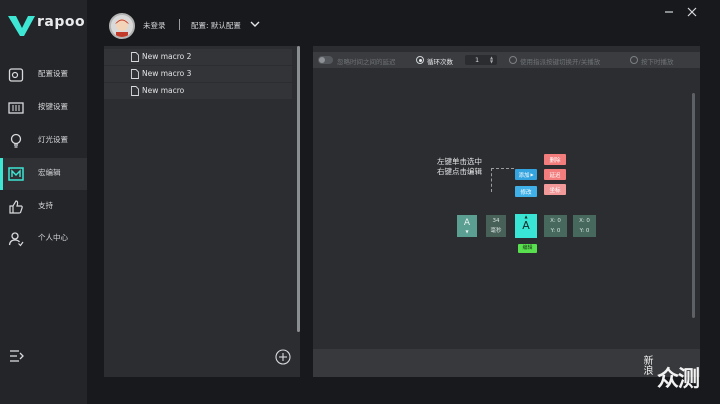  Describe the element at coordinates (496, 221) in the screenshot. I see `delay-value: 34` at that location.